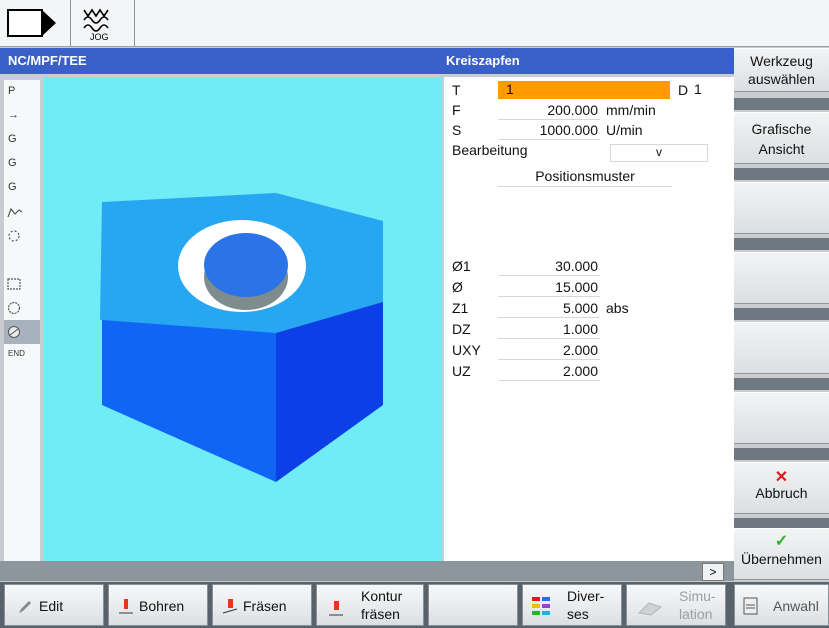  What do you see at coordinates (189, 401) in the screenshot?
I see `block-front-face` at bounding box center [189, 401].